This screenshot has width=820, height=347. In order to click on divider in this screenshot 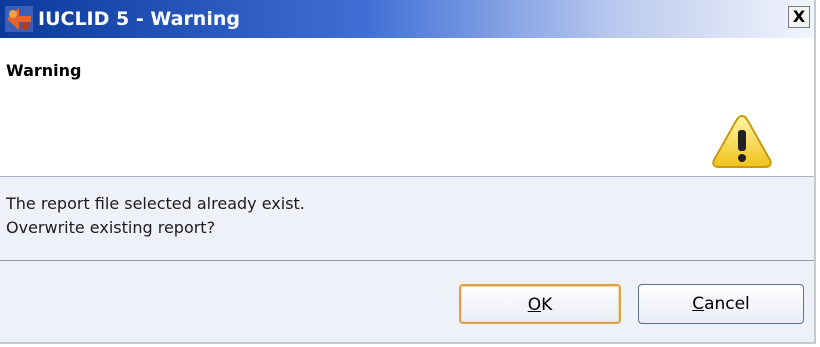, I will do `click(407, 260)`.